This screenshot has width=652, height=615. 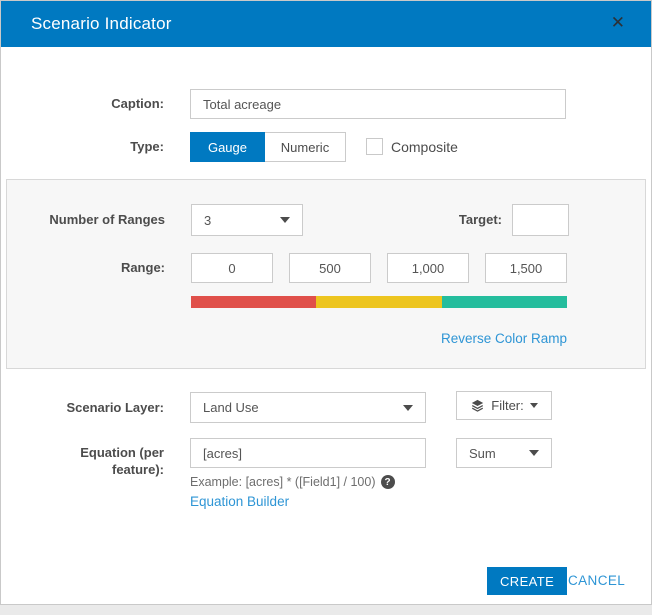 I want to click on target-input, so click(x=540, y=220).